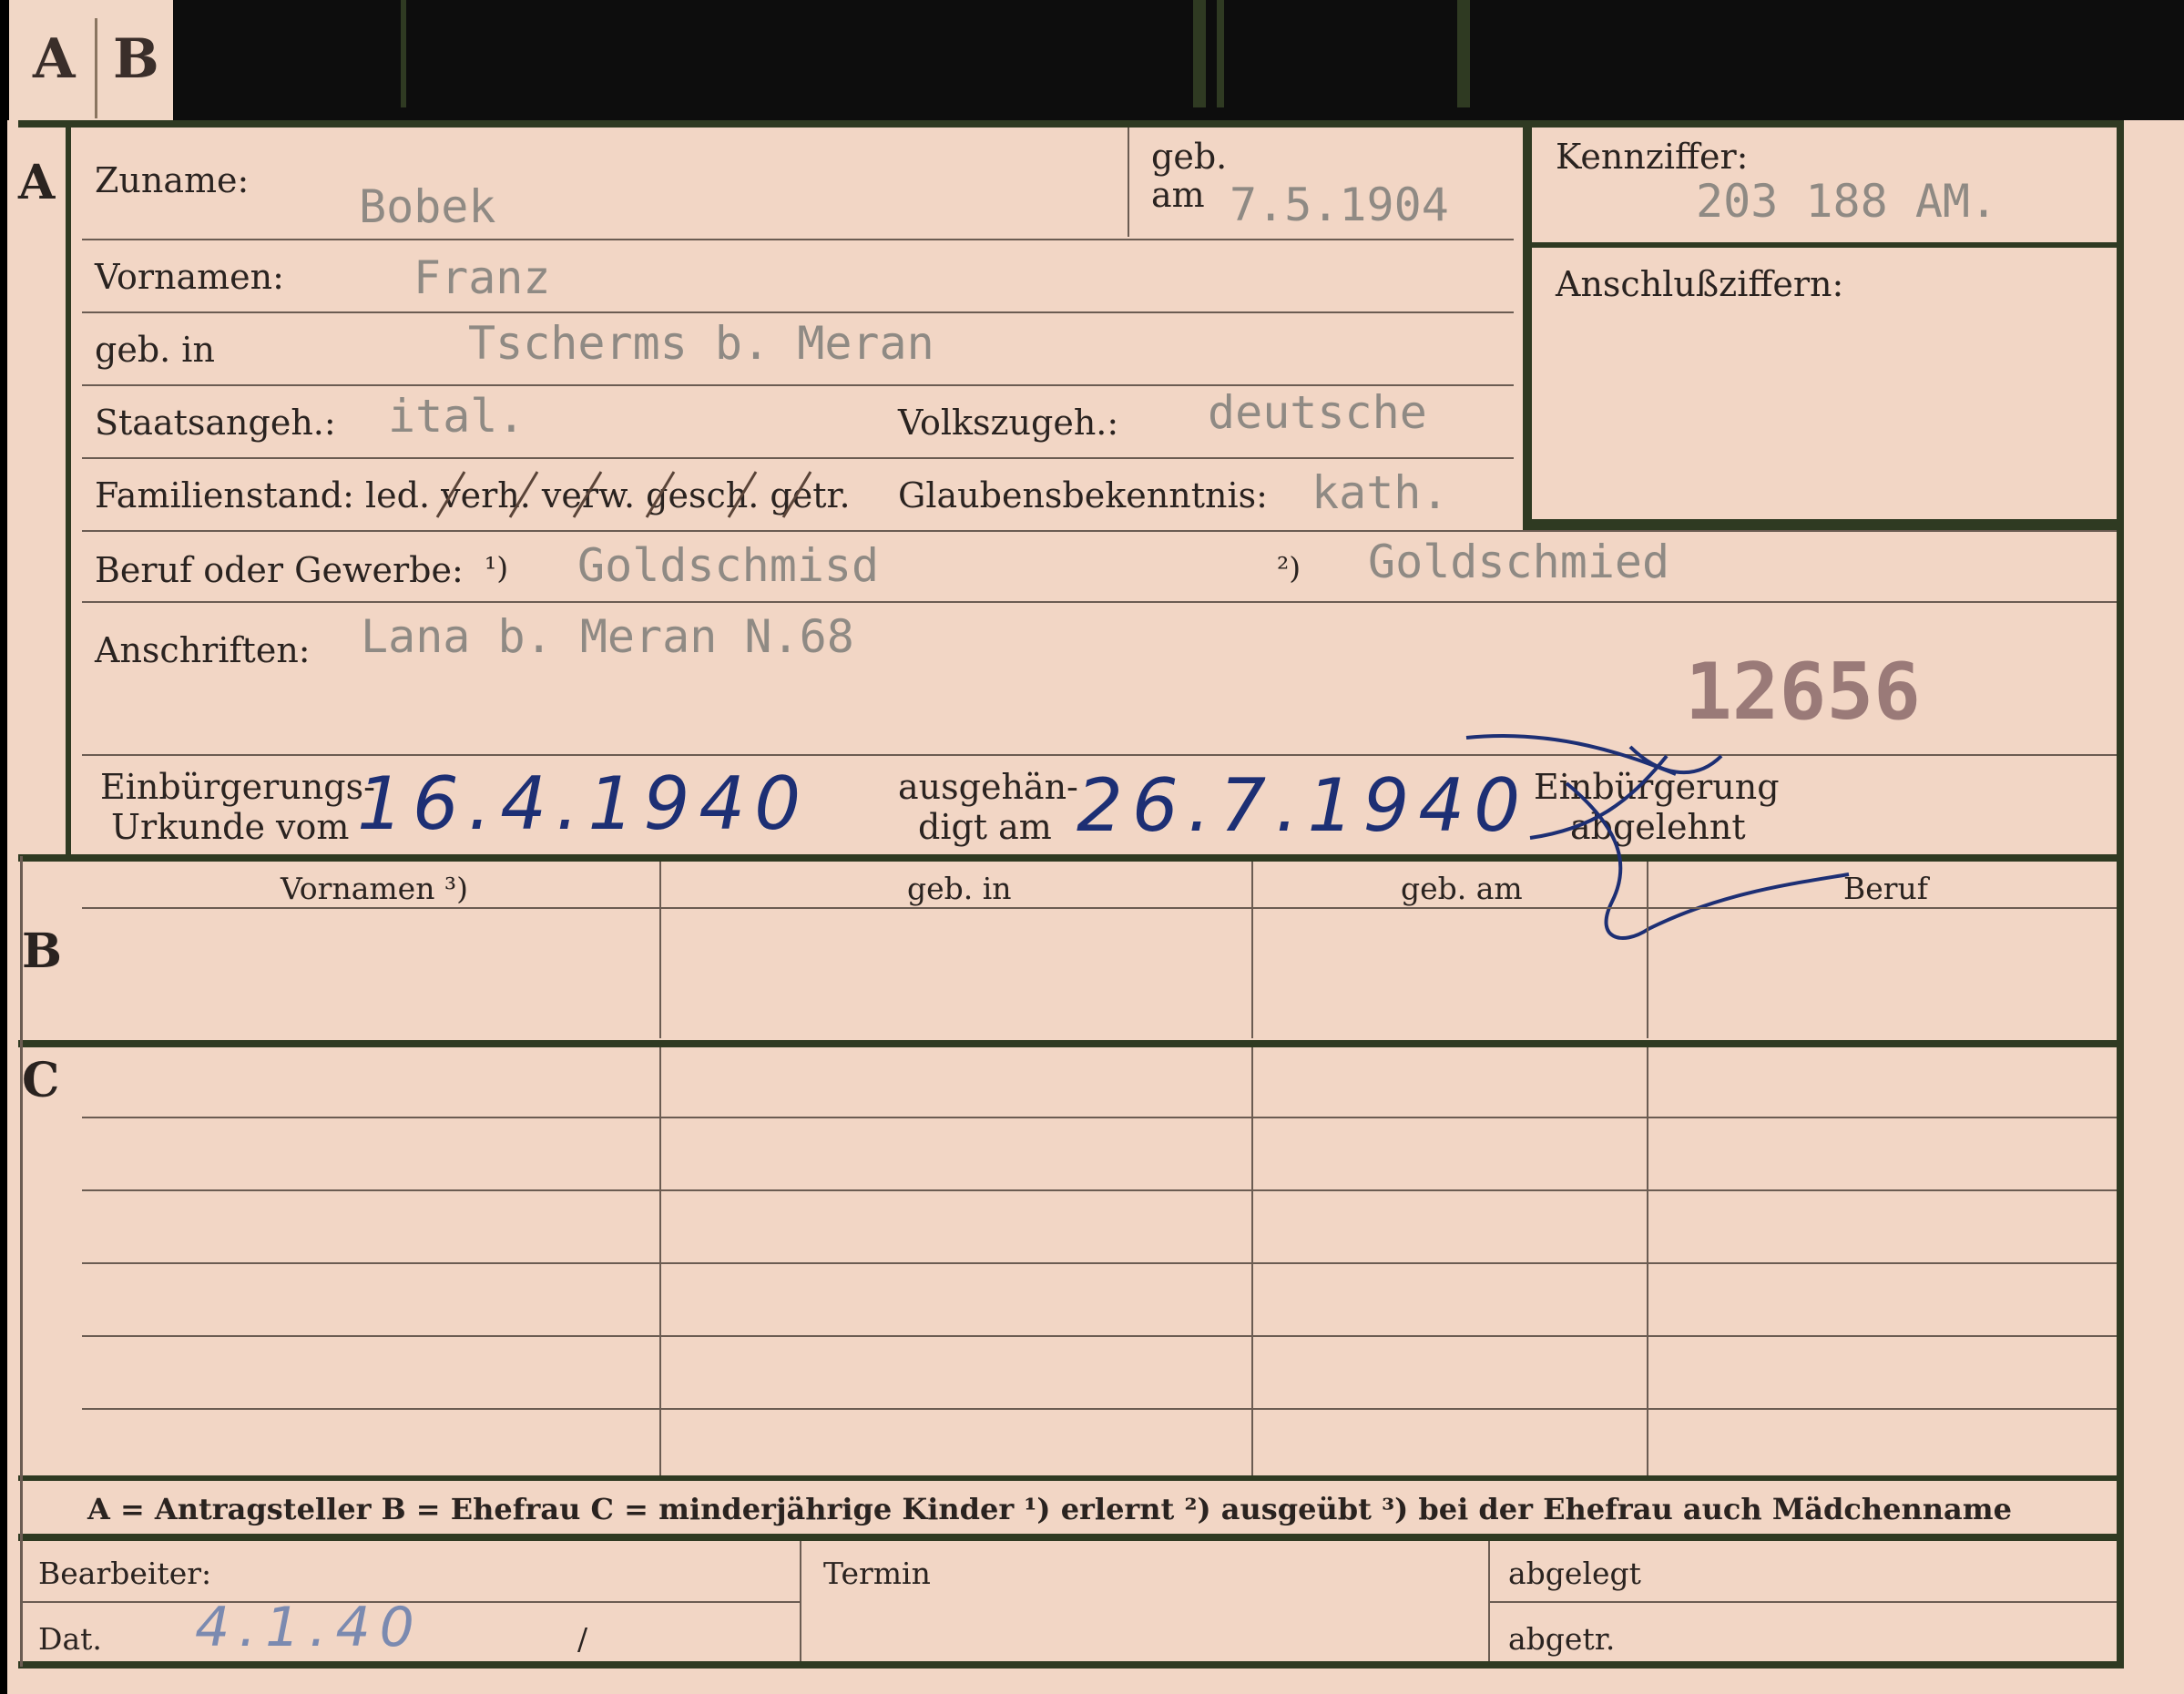 This screenshot has width=2184, height=1694. What do you see at coordinates (41, 1080) in the screenshot?
I see `section-c-marker: C` at bounding box center [41, 1080].